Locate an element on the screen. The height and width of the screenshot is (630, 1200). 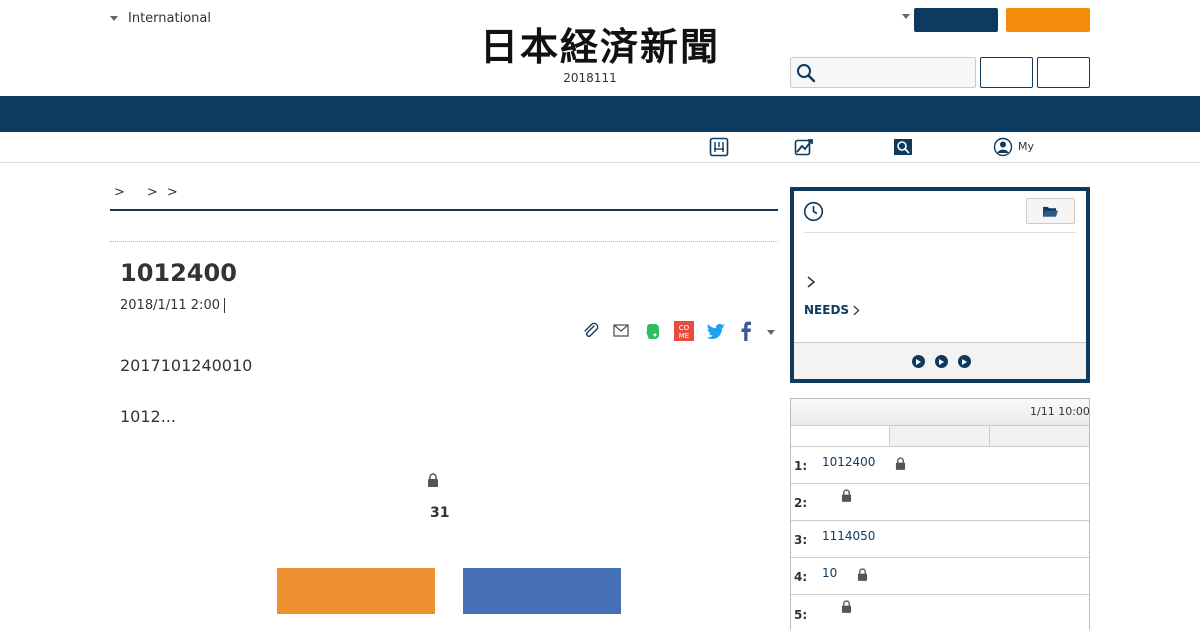
mail-icon is located at coordinates (621, 331).